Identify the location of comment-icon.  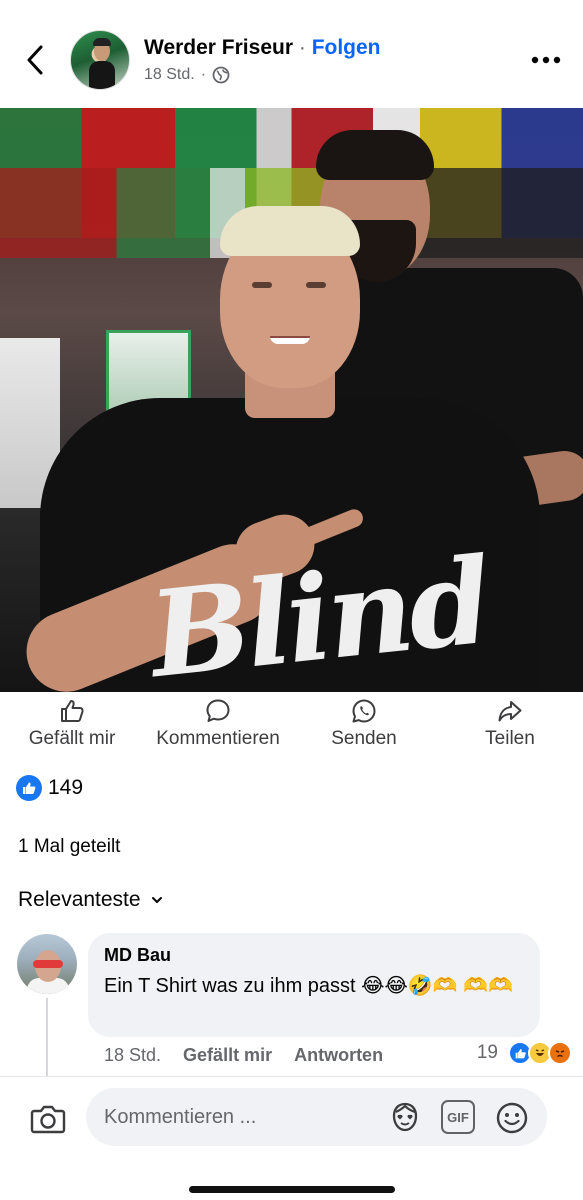
(218, 710).